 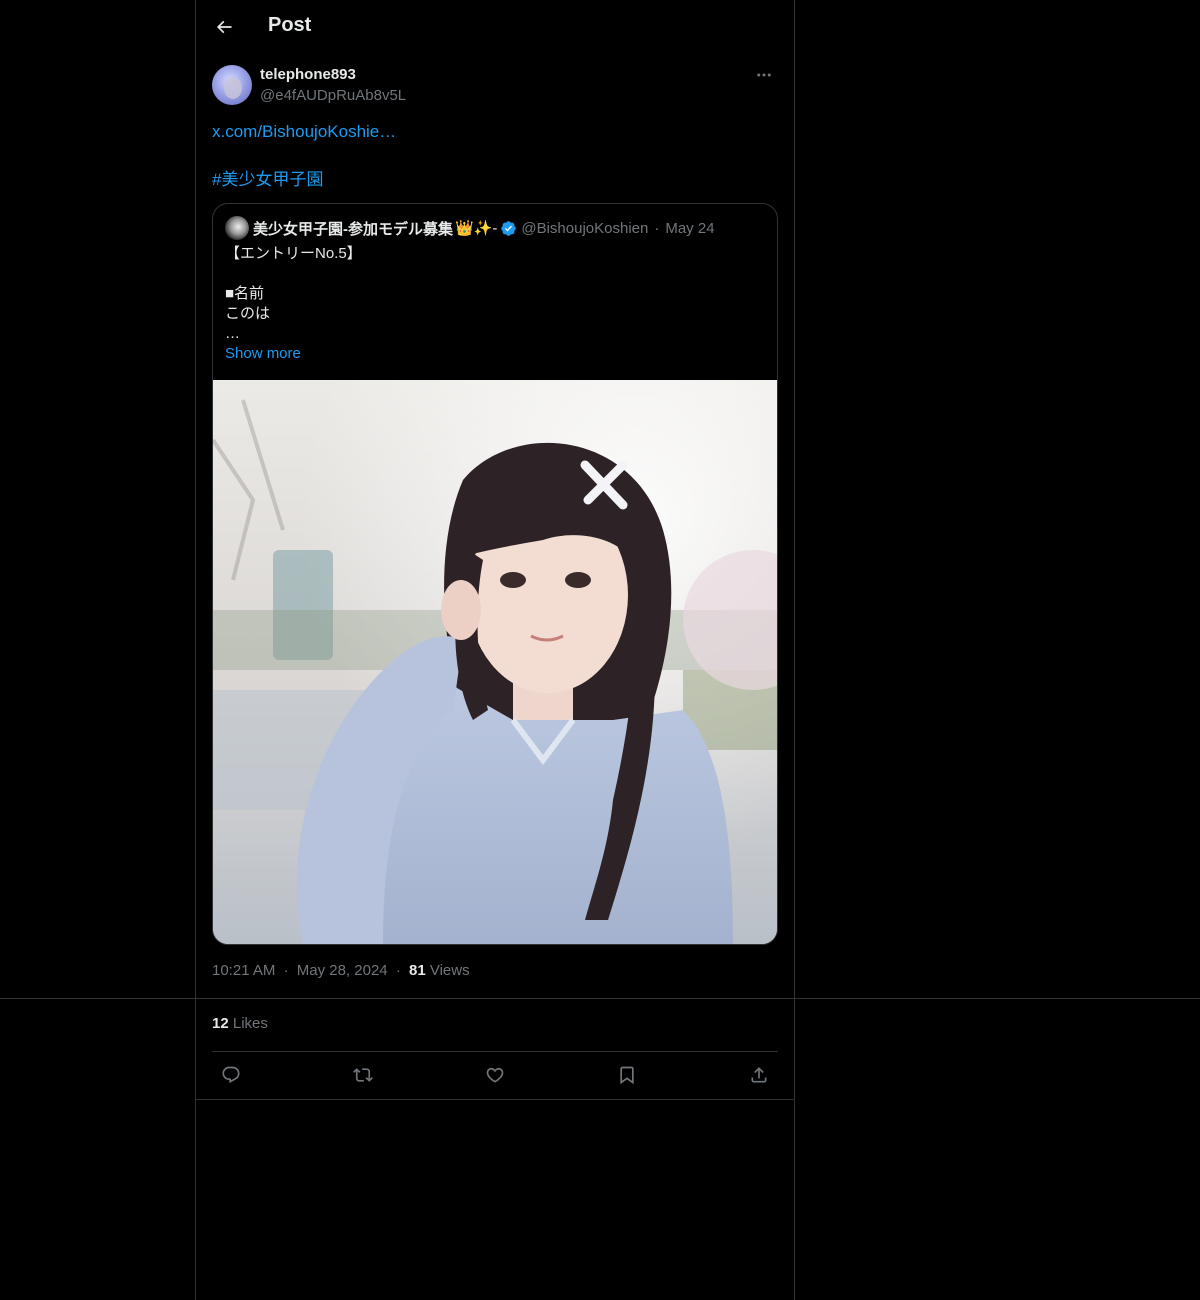 I want to click on likes-label: Likes, so click(x=250, y=1023).